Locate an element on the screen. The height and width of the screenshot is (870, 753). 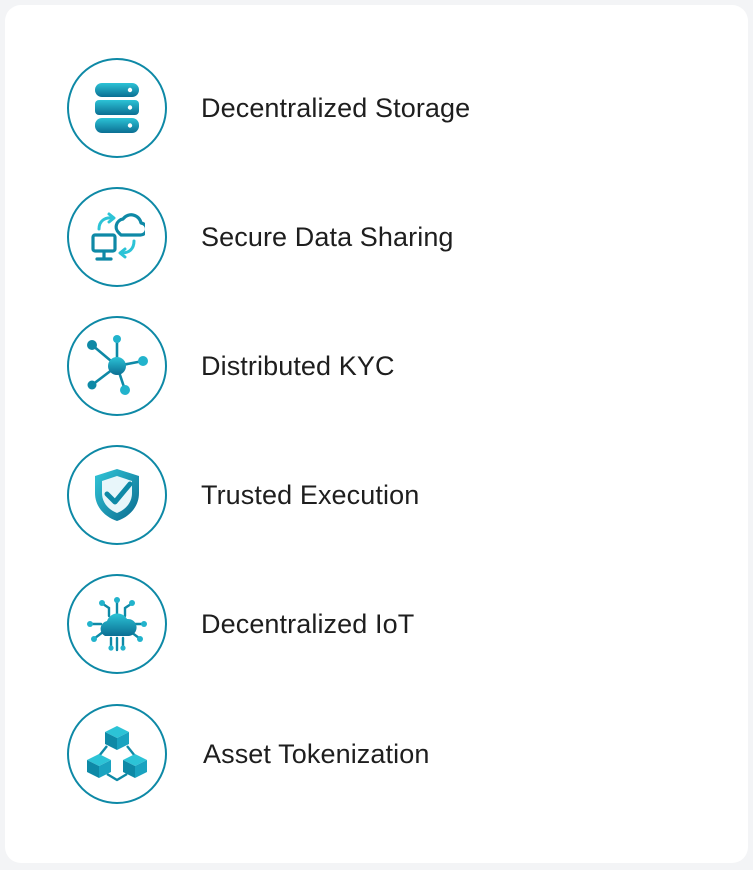
feature-asset-tokenization: Asset Tokenization is located at coordinates (248, 754).